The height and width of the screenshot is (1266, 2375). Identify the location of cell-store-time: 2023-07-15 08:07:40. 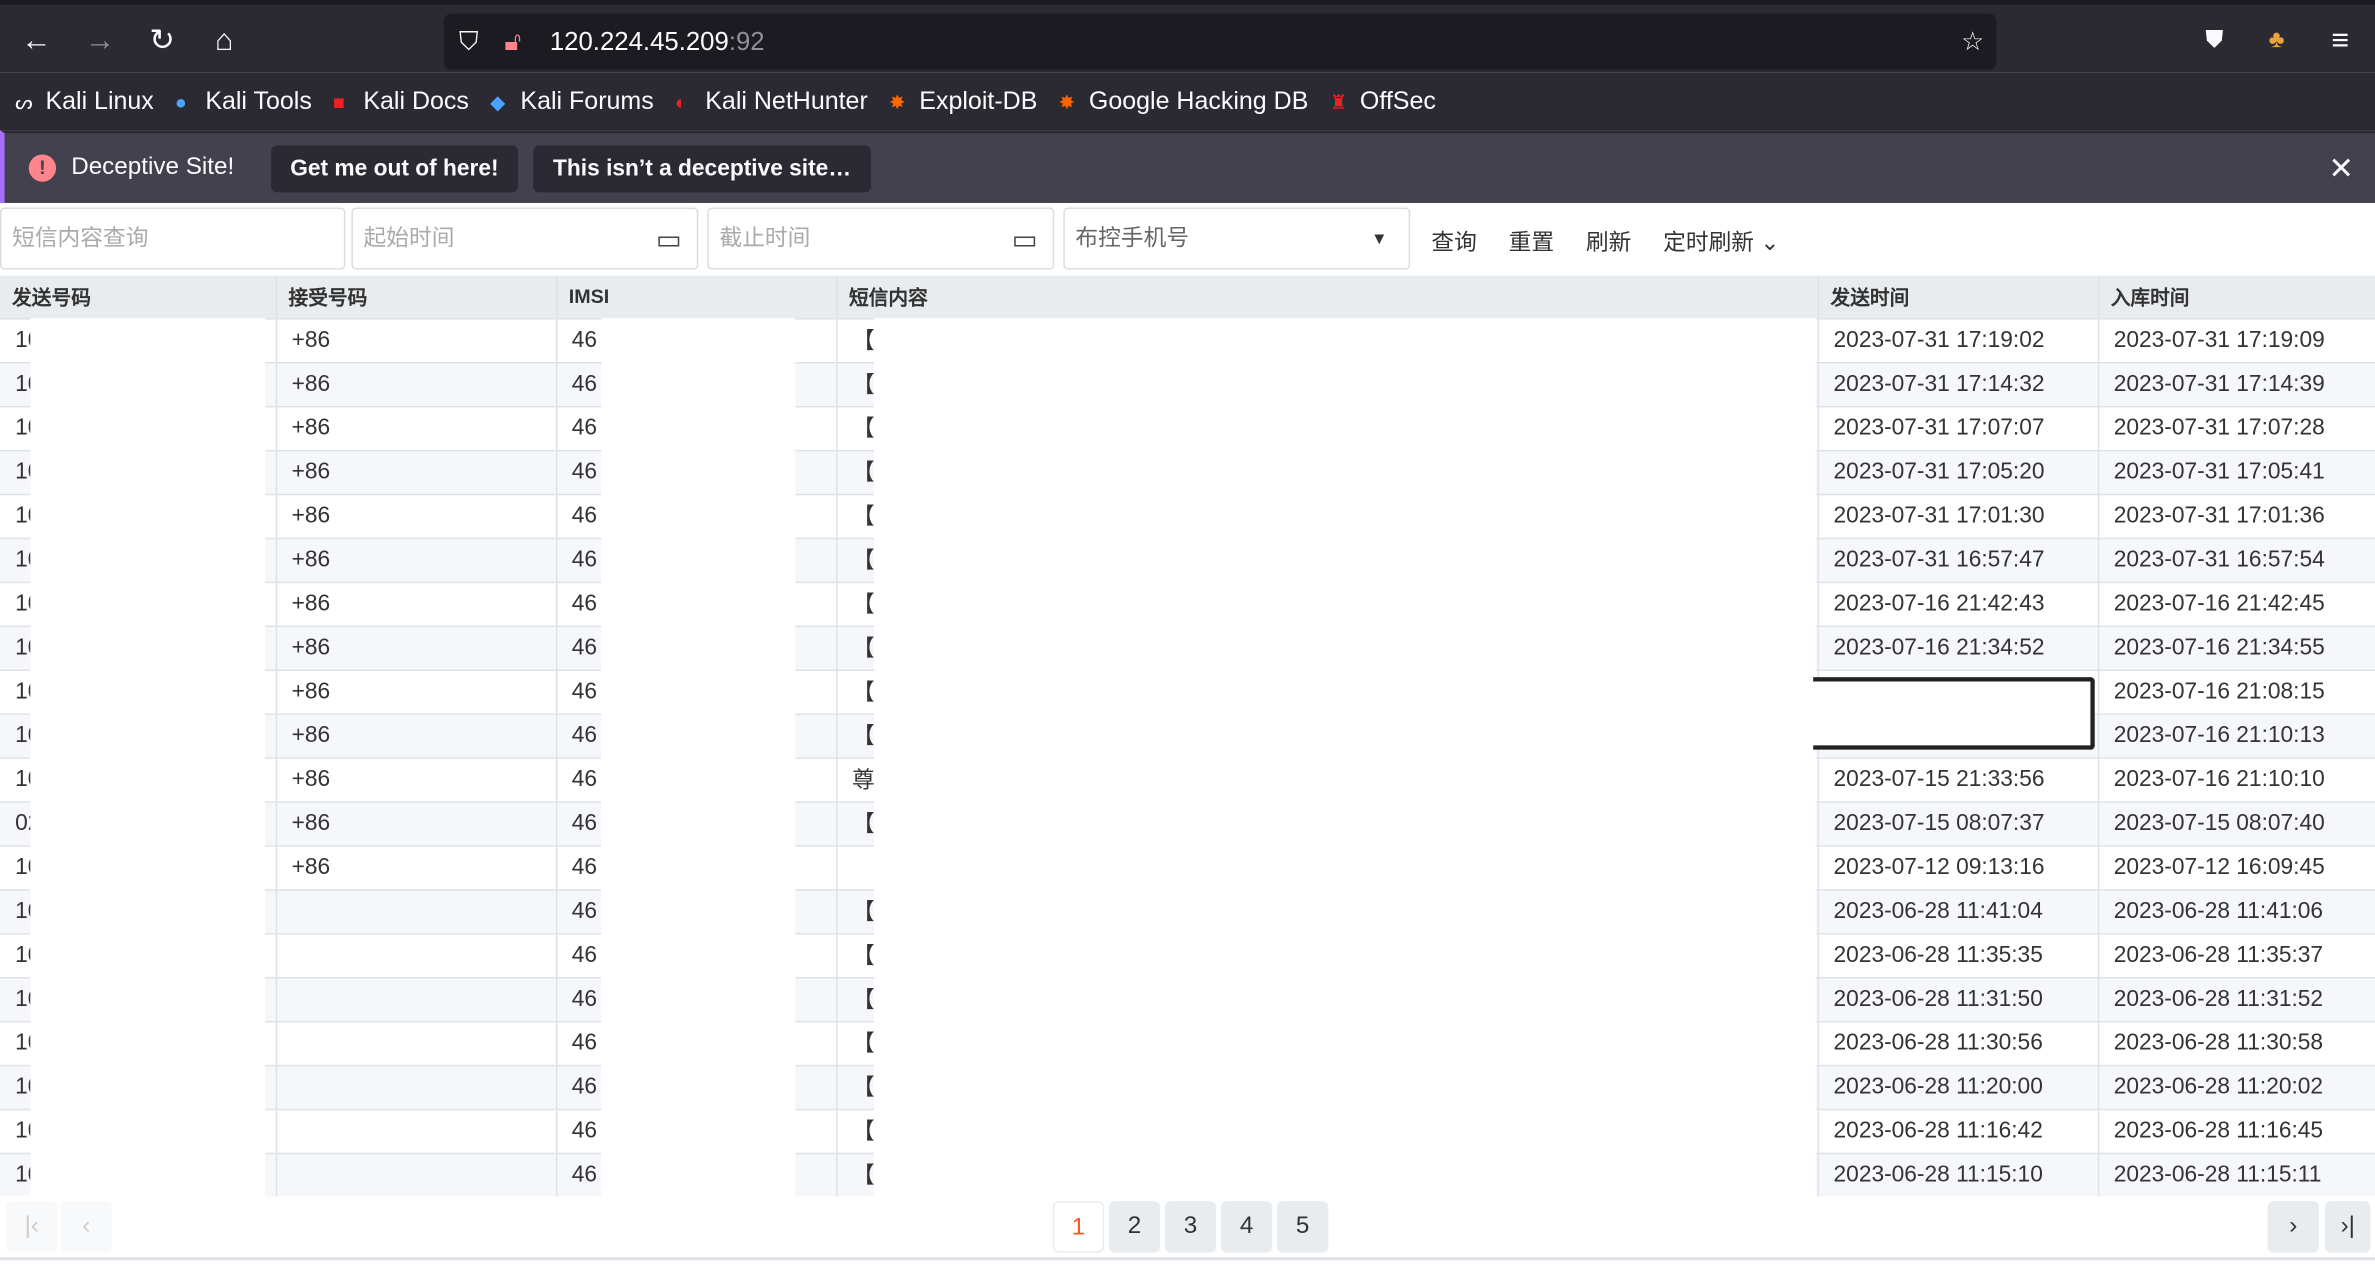
(2236, 823).